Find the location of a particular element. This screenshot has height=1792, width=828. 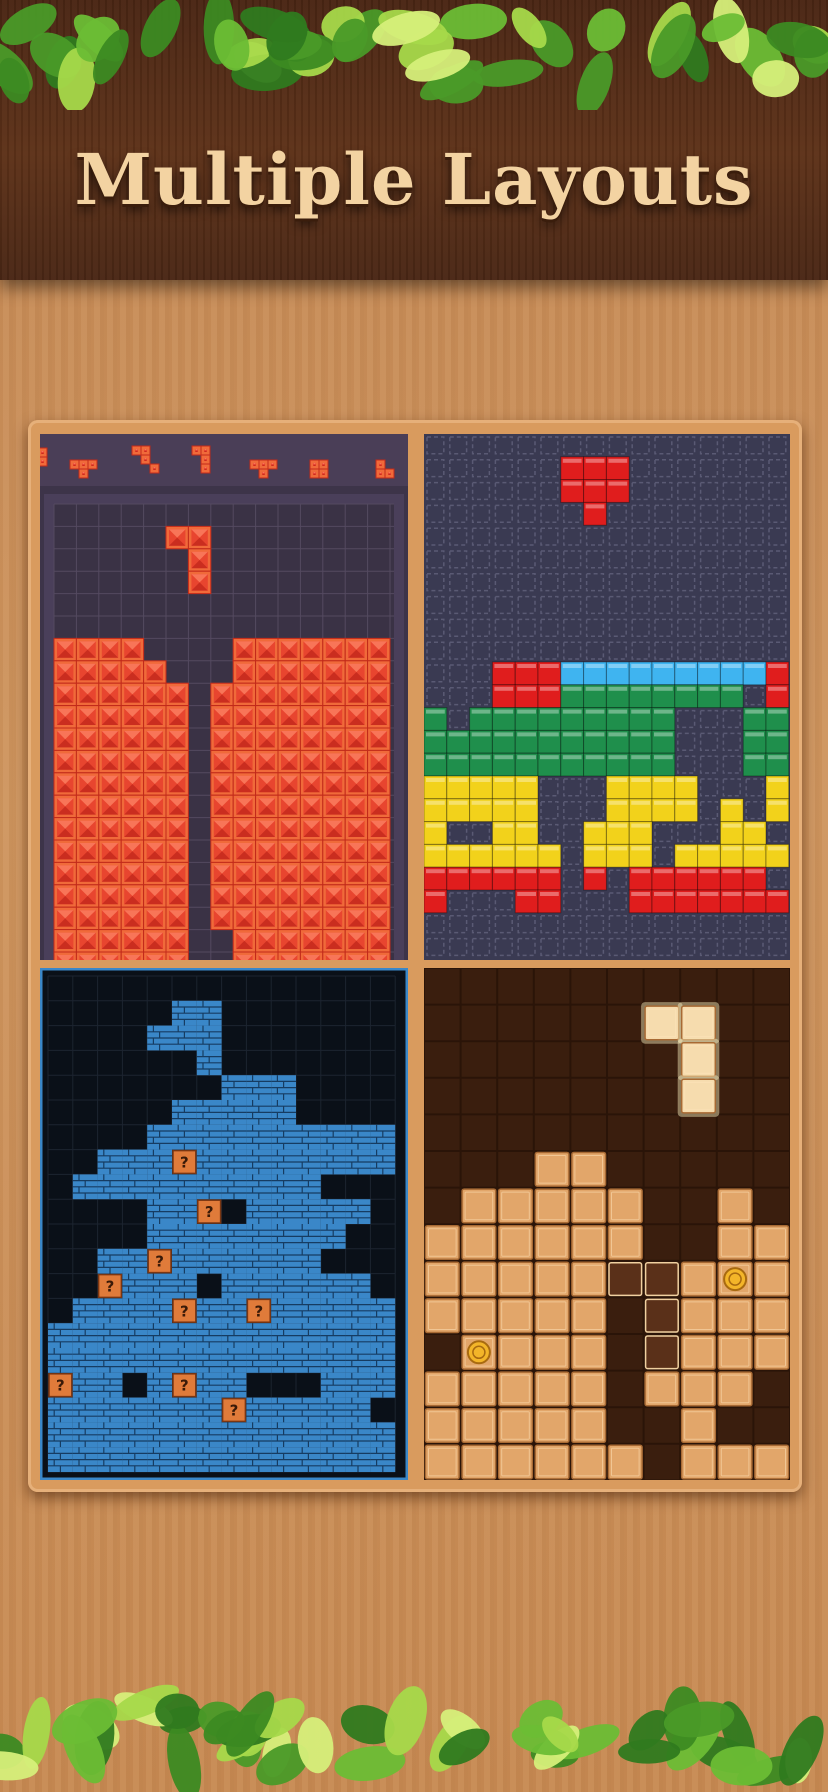

wood-board is located at coordinates (607, 1224).